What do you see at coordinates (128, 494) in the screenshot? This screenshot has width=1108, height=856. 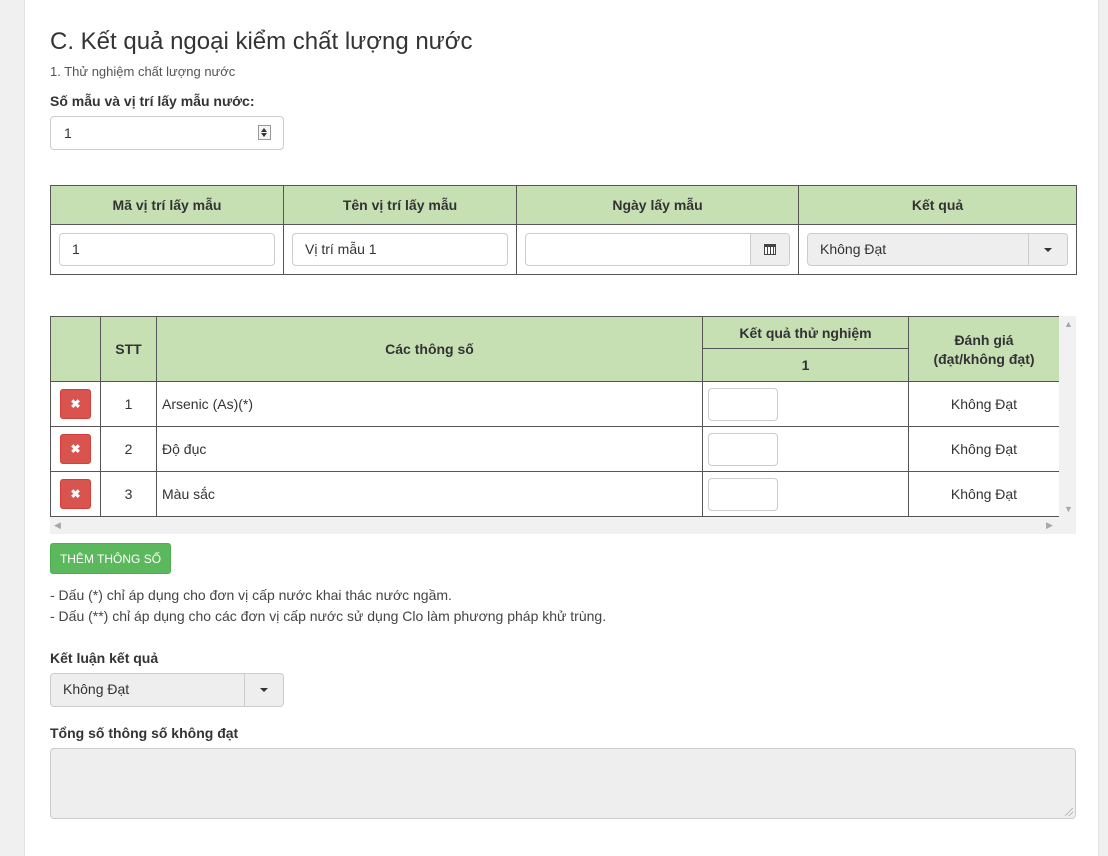 I see `row-stt: 3` at bounding box center [128, 494].